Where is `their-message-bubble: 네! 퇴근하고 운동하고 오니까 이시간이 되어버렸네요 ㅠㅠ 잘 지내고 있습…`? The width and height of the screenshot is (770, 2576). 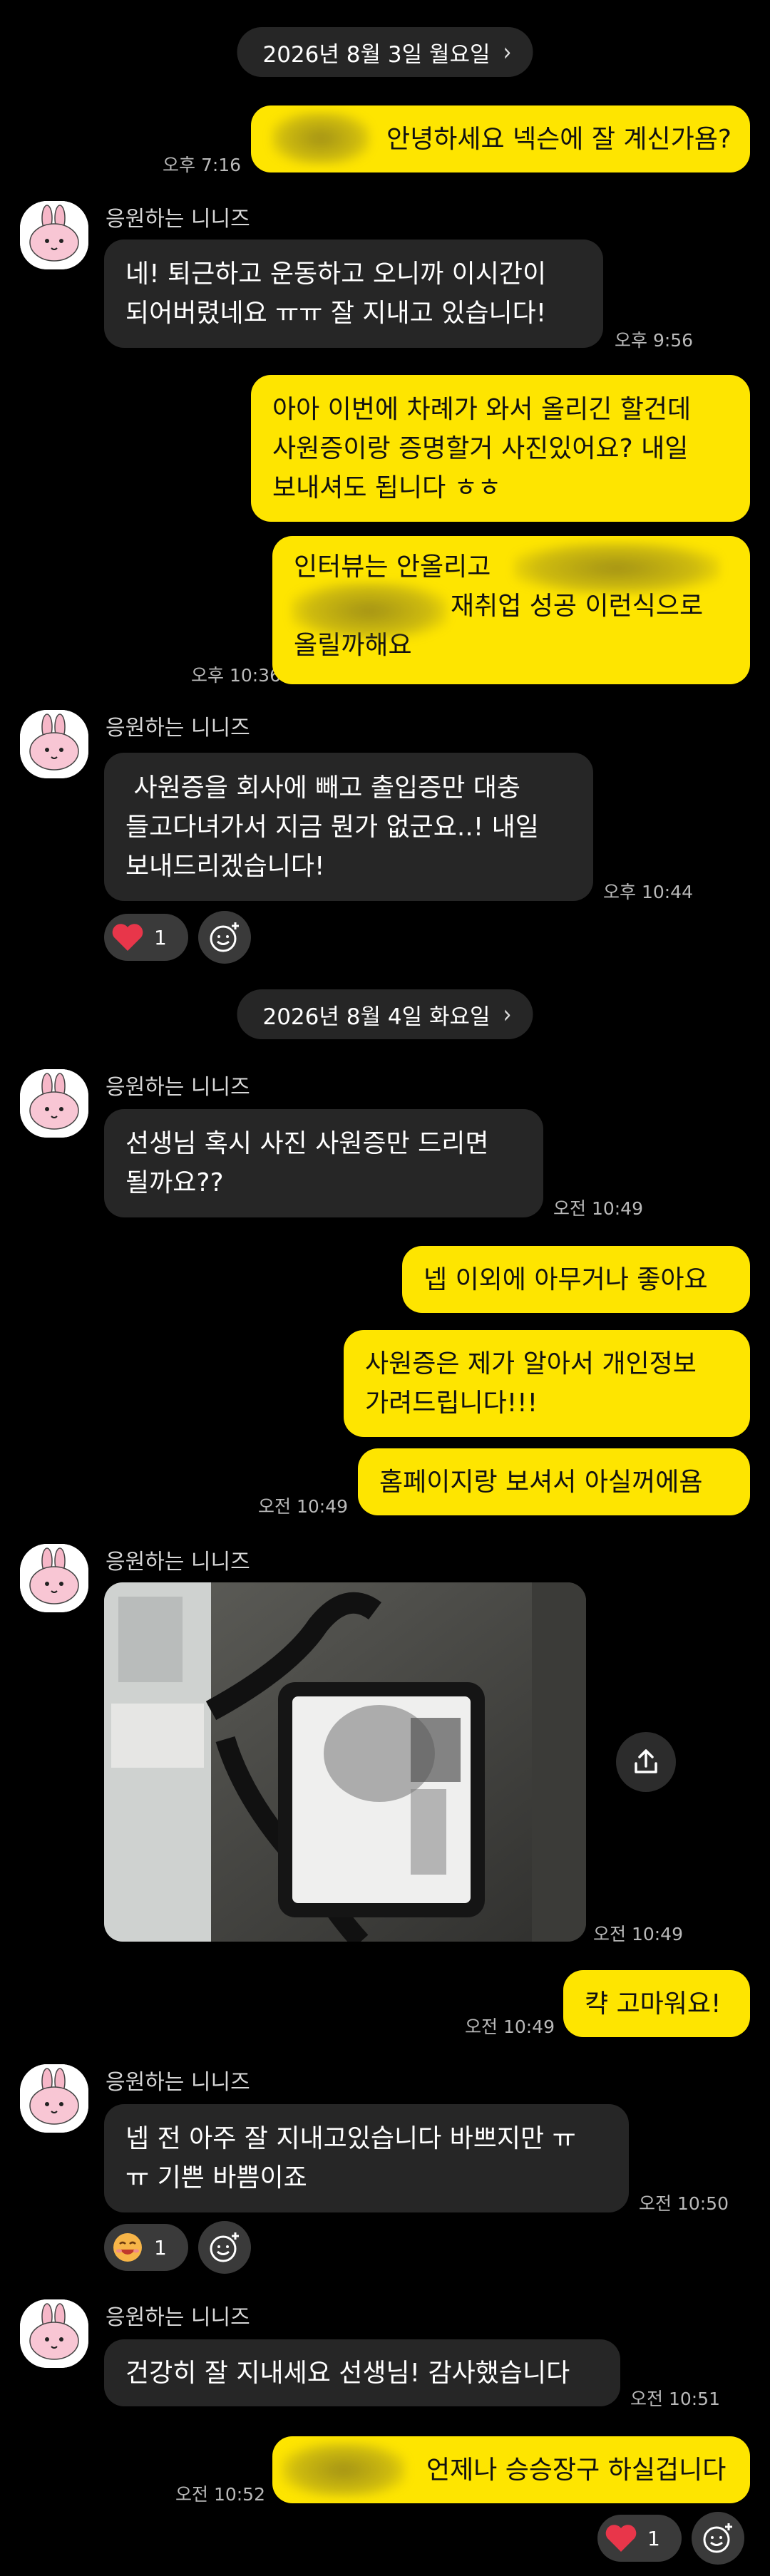 their-message-bubble: 네! 퇴근하고 운동하고 오니까 이시간이 되어버렸네요 ㅠㅠ 잘 지내고 있습… is located at coordinates (353, 293).